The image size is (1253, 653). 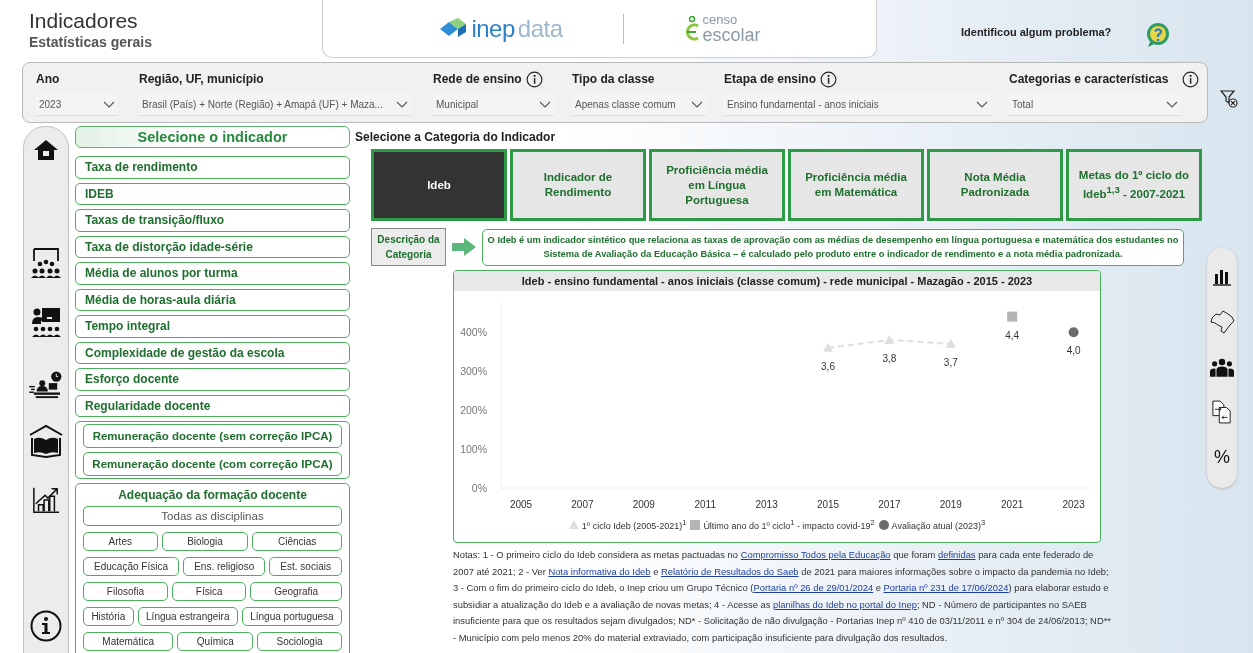 What do you see at coordinates (782, 596) in the screenshot?
I see `notes-text: Notas: 1 - O primeiro ciclo do Ideb considera as metas pactuadas no Compromisso Todos pela Educação que foram definidas para cada ente federado de 2007 até 2021; 2 - Ver Nota informativa do Ideb e Relatório de Resultados do Saeb de 2021 para maiores informações sobre o impacto da pandemia no Ideb; 3 - Com o fim do primeiro ciclo do Ideb, o Inep criou um Grupo Técnico (Portaria nº 26 de 29/01/2024 e Portaria nº 231 de 17/06/2024) para elaborar estudo e subsidiar a atualização do Ideb e a avaliação de novas metas; 4 - Acesse as planilhas do Ideb no portal do Inep; ND - Número de participantes no SAEB insuficiente para que os resultados sejam divulgados; ND* - Solicitação de não divulgação - Portarias Inep nº 410 de 03/11/2011 e nº 304 de 24/06/2013; ND** - Município com pelo menos 20% do material extraviado, com participação insuficiente para divulgação dos resultados.` at bounding box center [782, 596].